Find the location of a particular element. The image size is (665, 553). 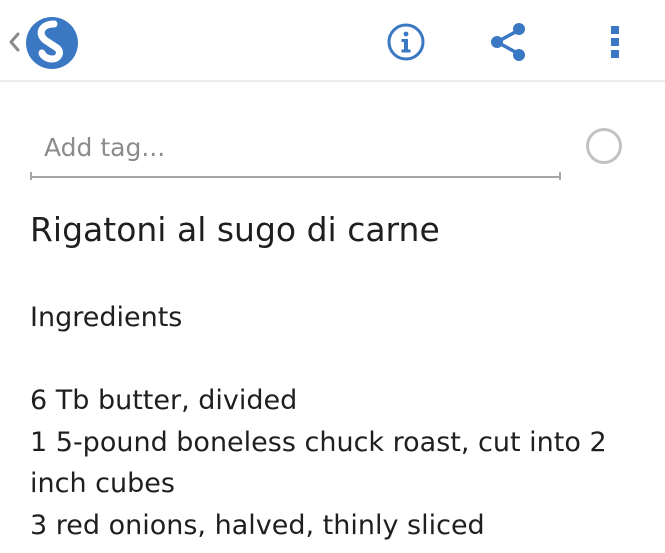

simplenote-logo-icon is located at coordinates (52, 43).